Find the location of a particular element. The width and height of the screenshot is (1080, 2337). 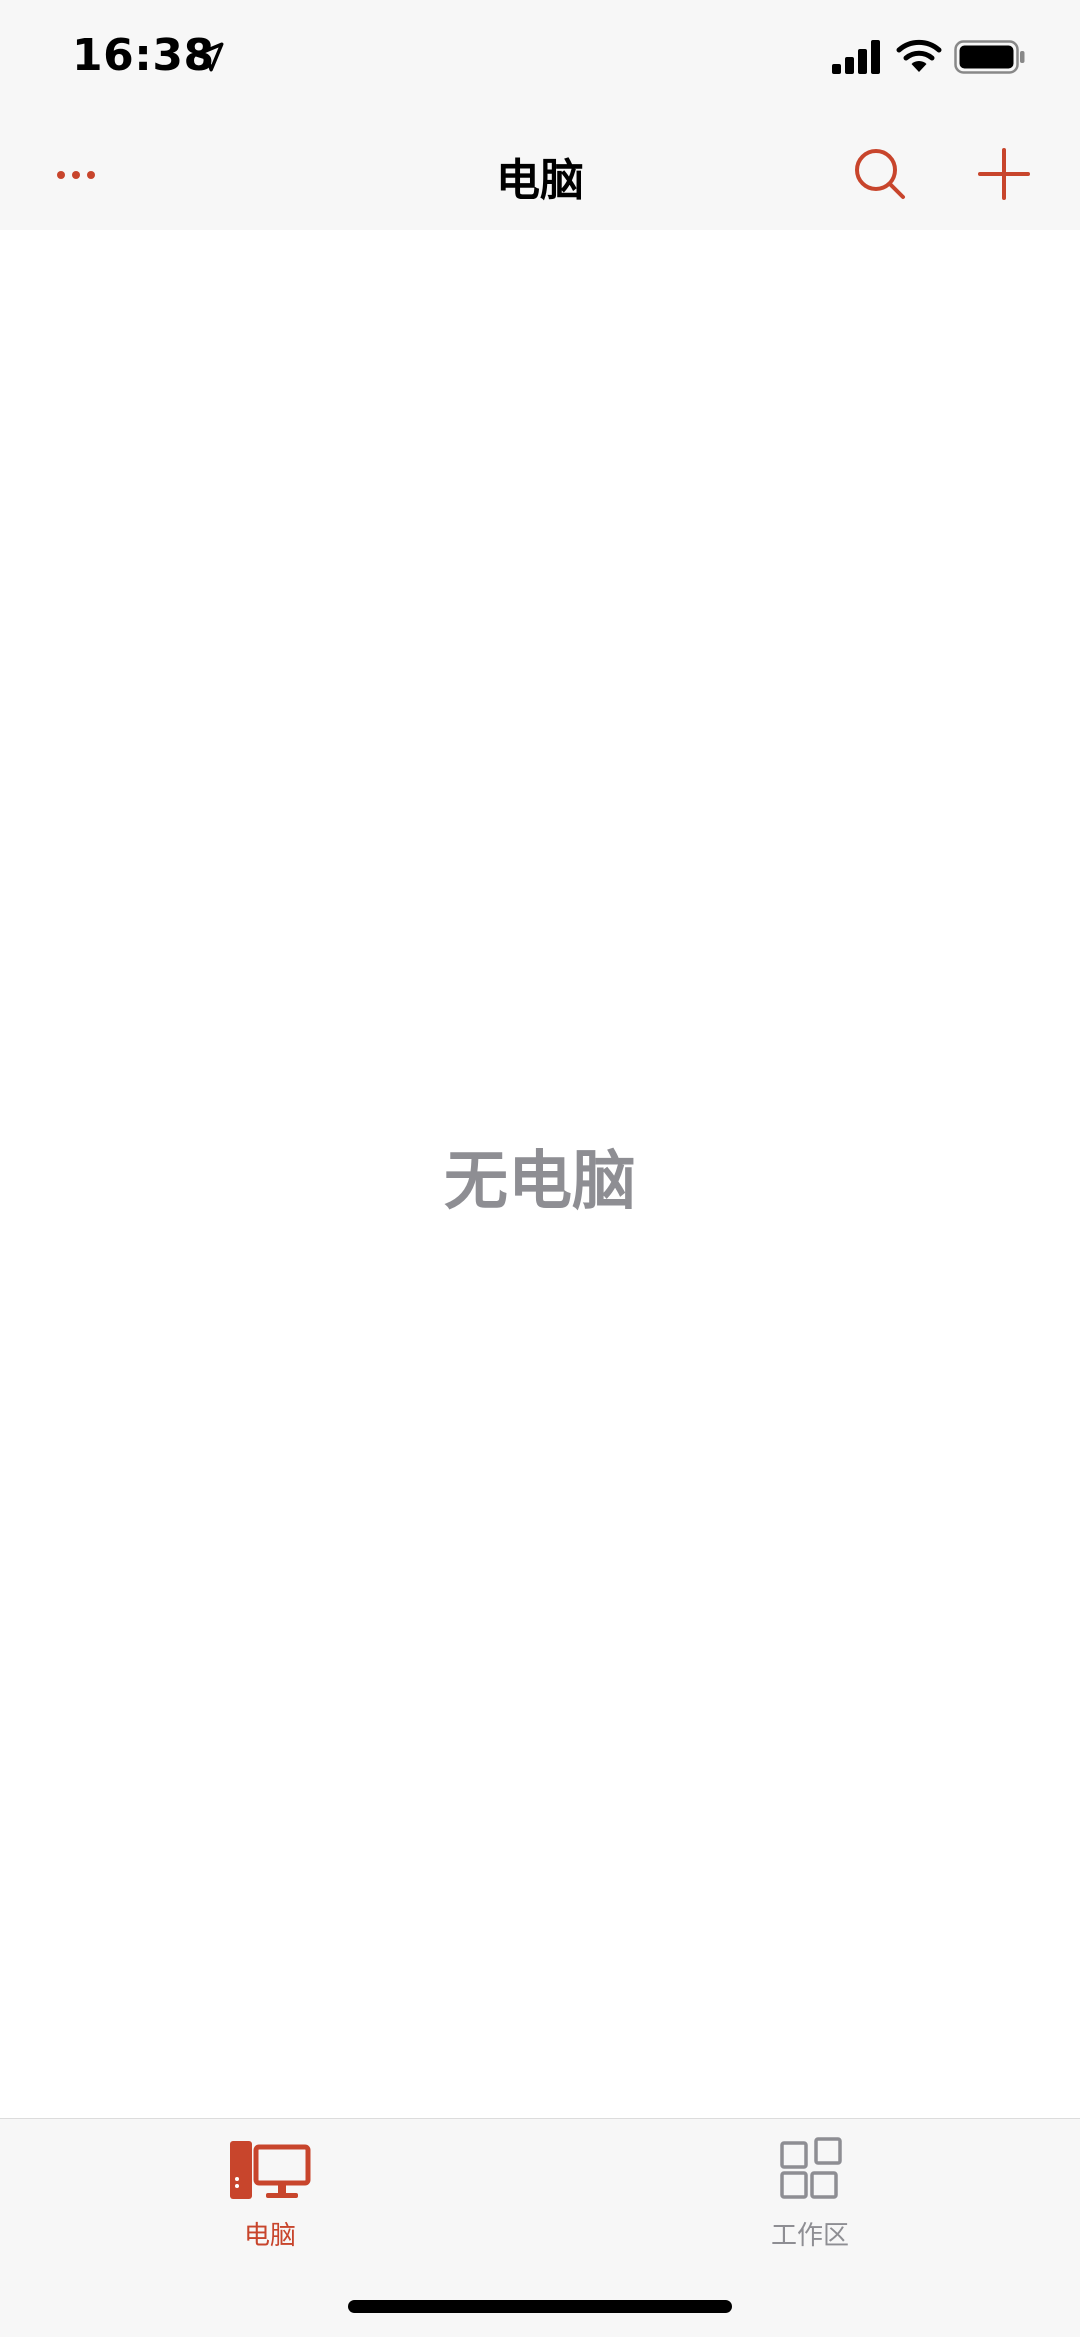

more-button is located at coordinates (76, 175).